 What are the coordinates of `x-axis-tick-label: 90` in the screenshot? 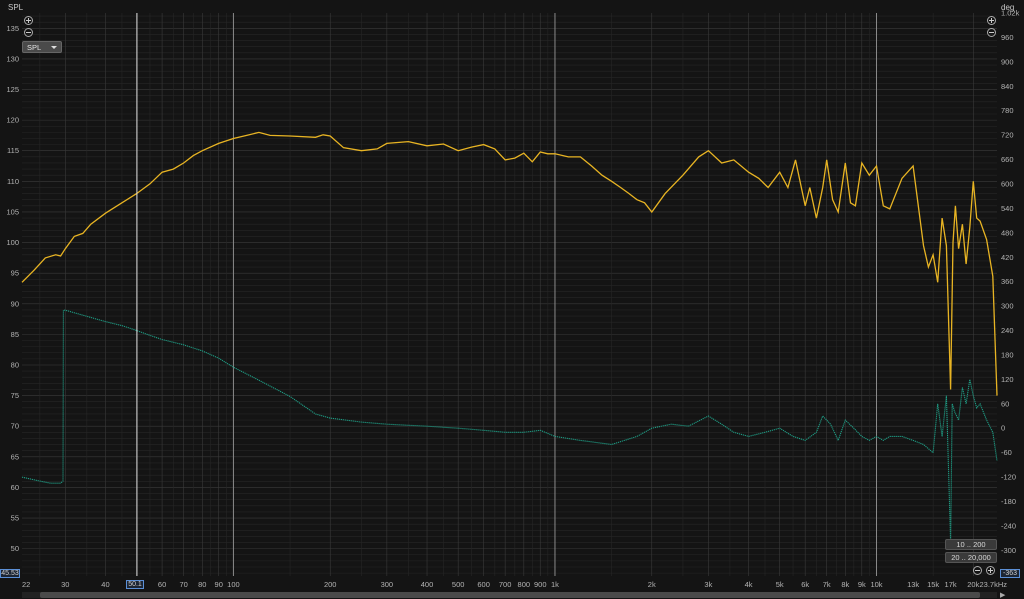 It's located at (219, 584).